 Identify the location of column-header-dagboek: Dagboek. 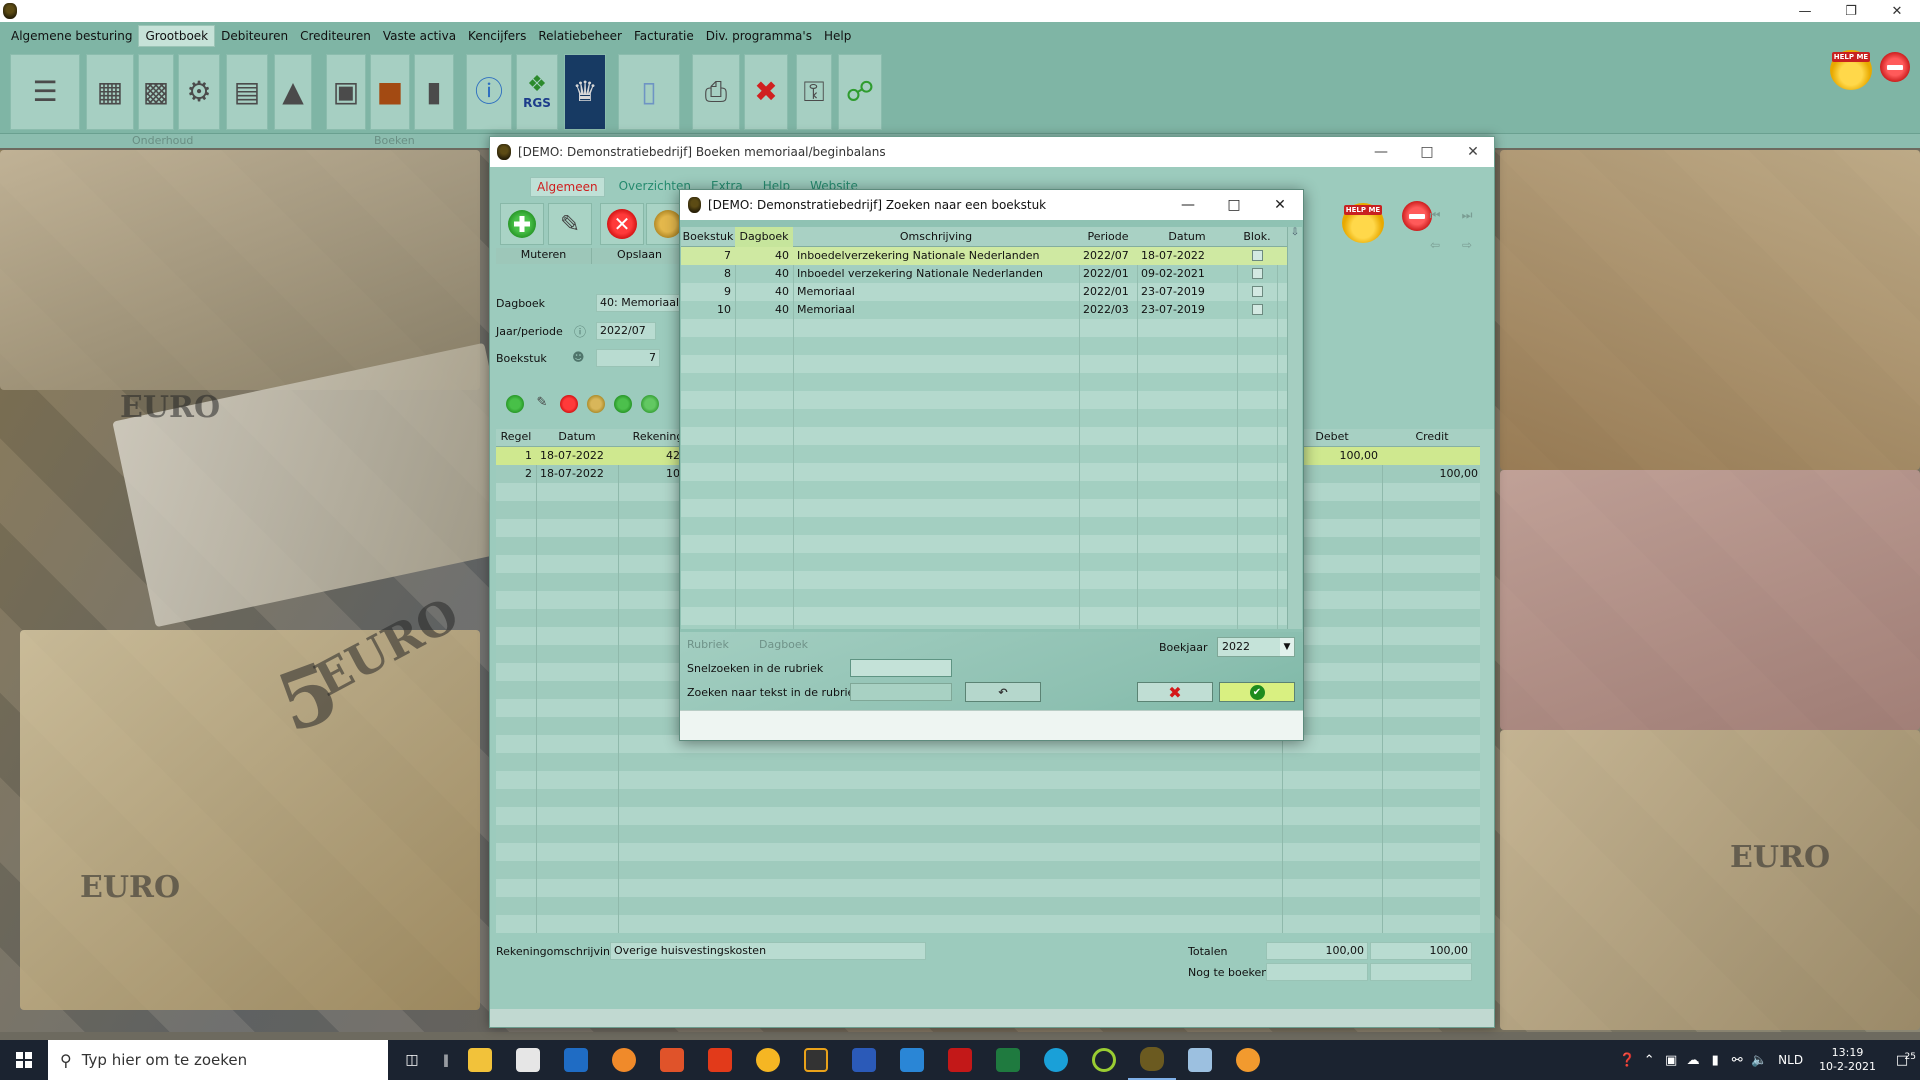
(764, 237).